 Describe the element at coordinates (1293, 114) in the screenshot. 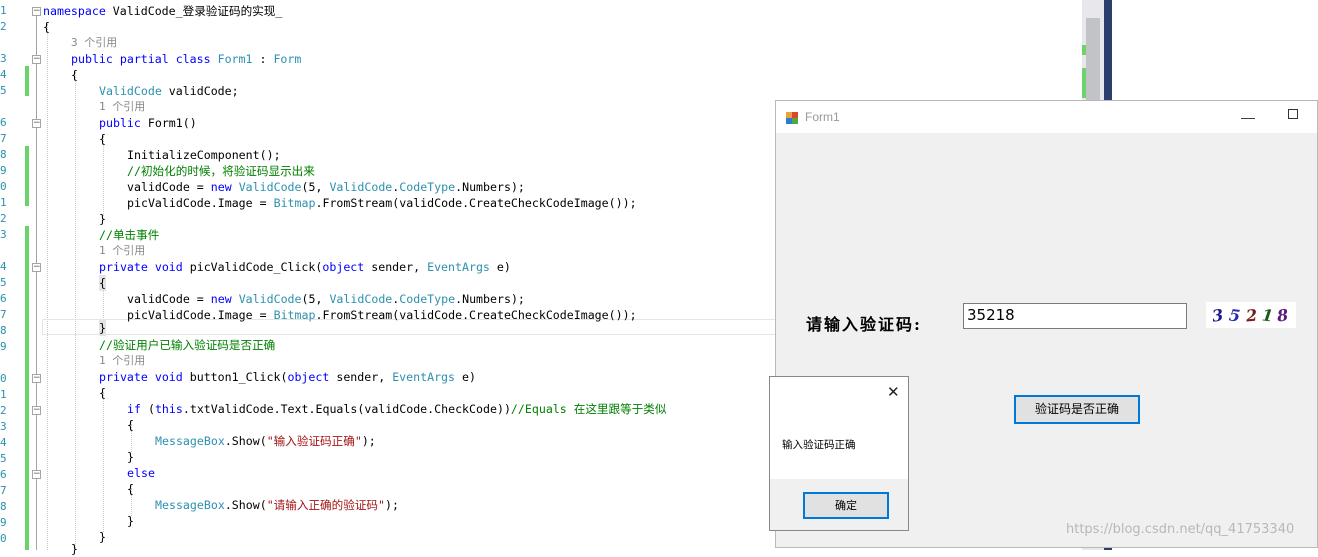

I see `maximize-button` at that location.